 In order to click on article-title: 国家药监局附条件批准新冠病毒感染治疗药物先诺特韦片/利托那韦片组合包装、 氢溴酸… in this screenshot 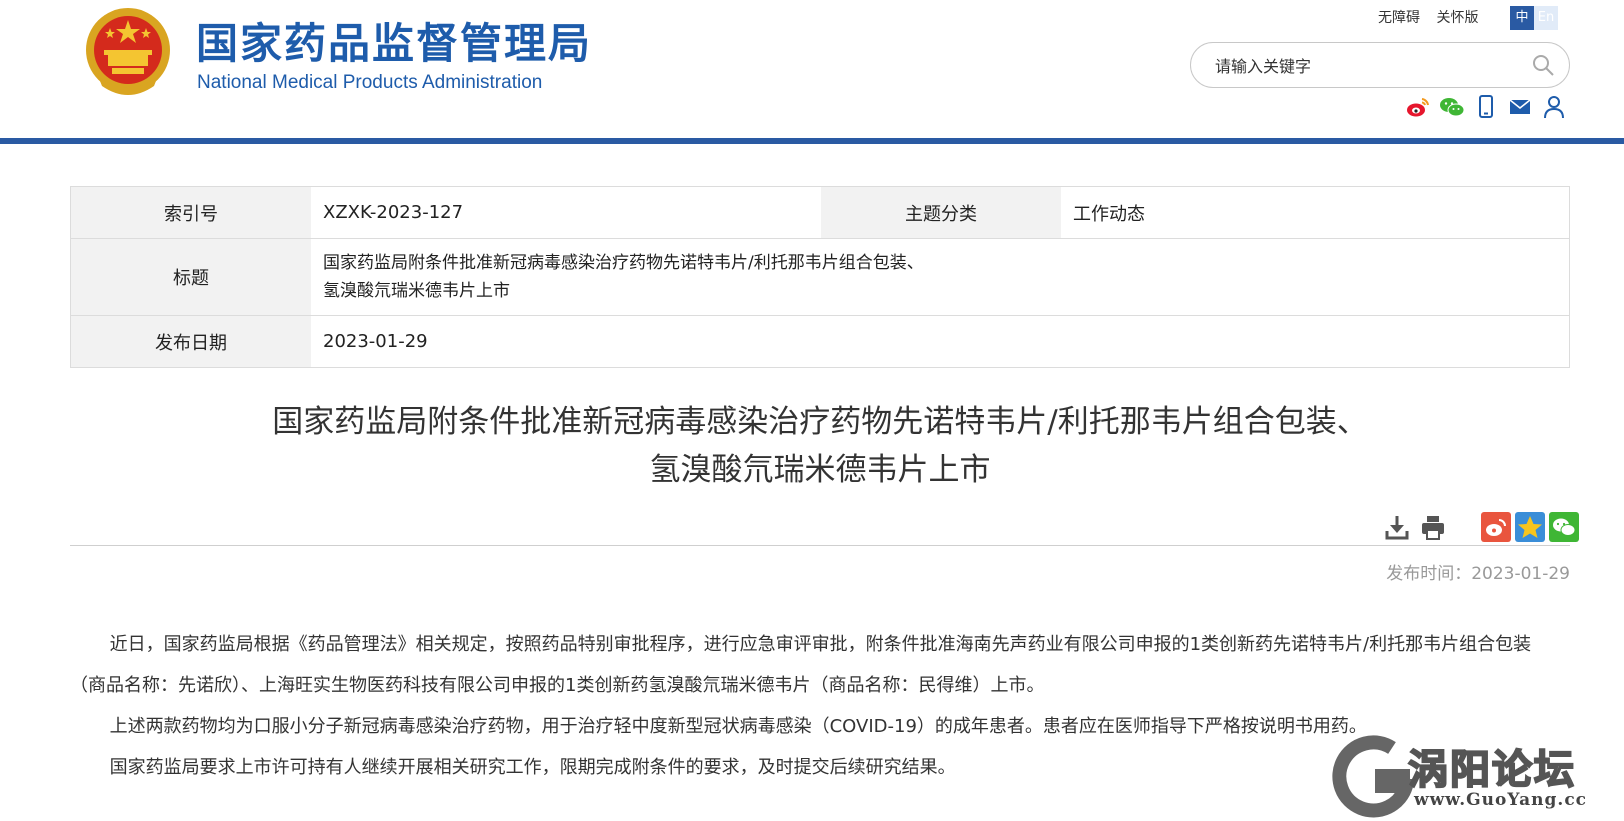, I will do `click(820, 446)`.